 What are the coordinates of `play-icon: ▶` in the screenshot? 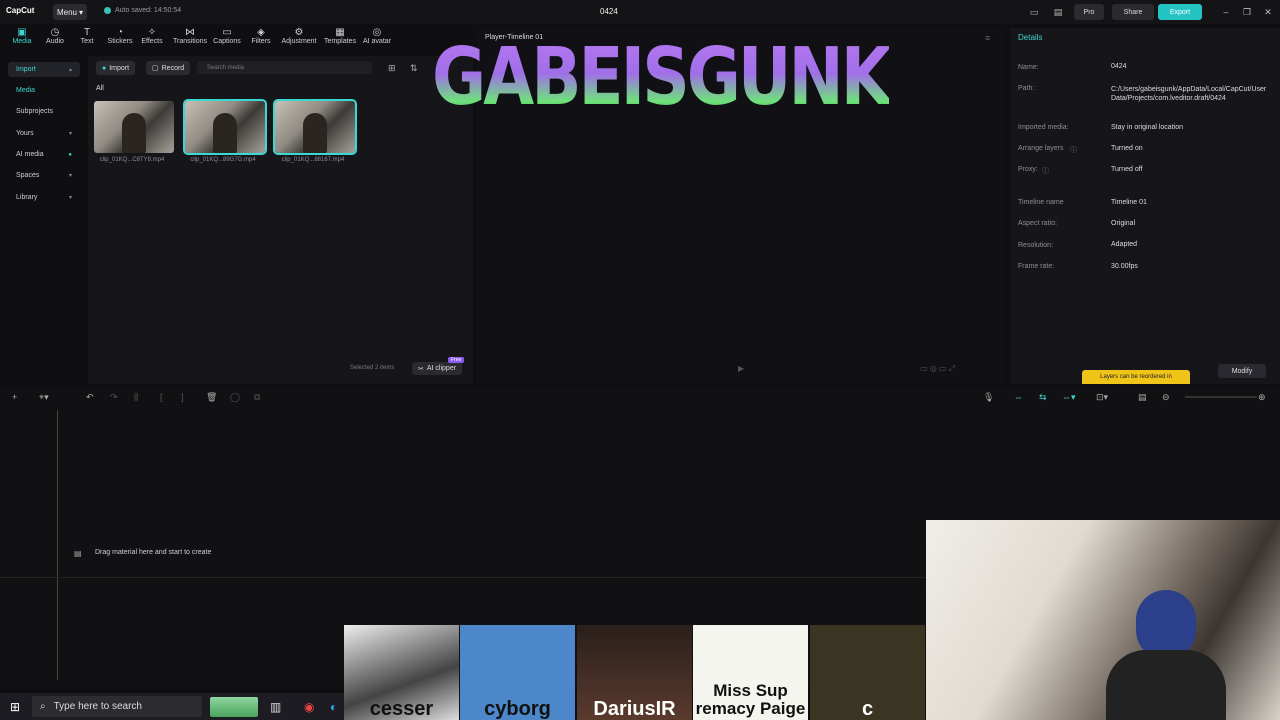 It's located at (741, 368).